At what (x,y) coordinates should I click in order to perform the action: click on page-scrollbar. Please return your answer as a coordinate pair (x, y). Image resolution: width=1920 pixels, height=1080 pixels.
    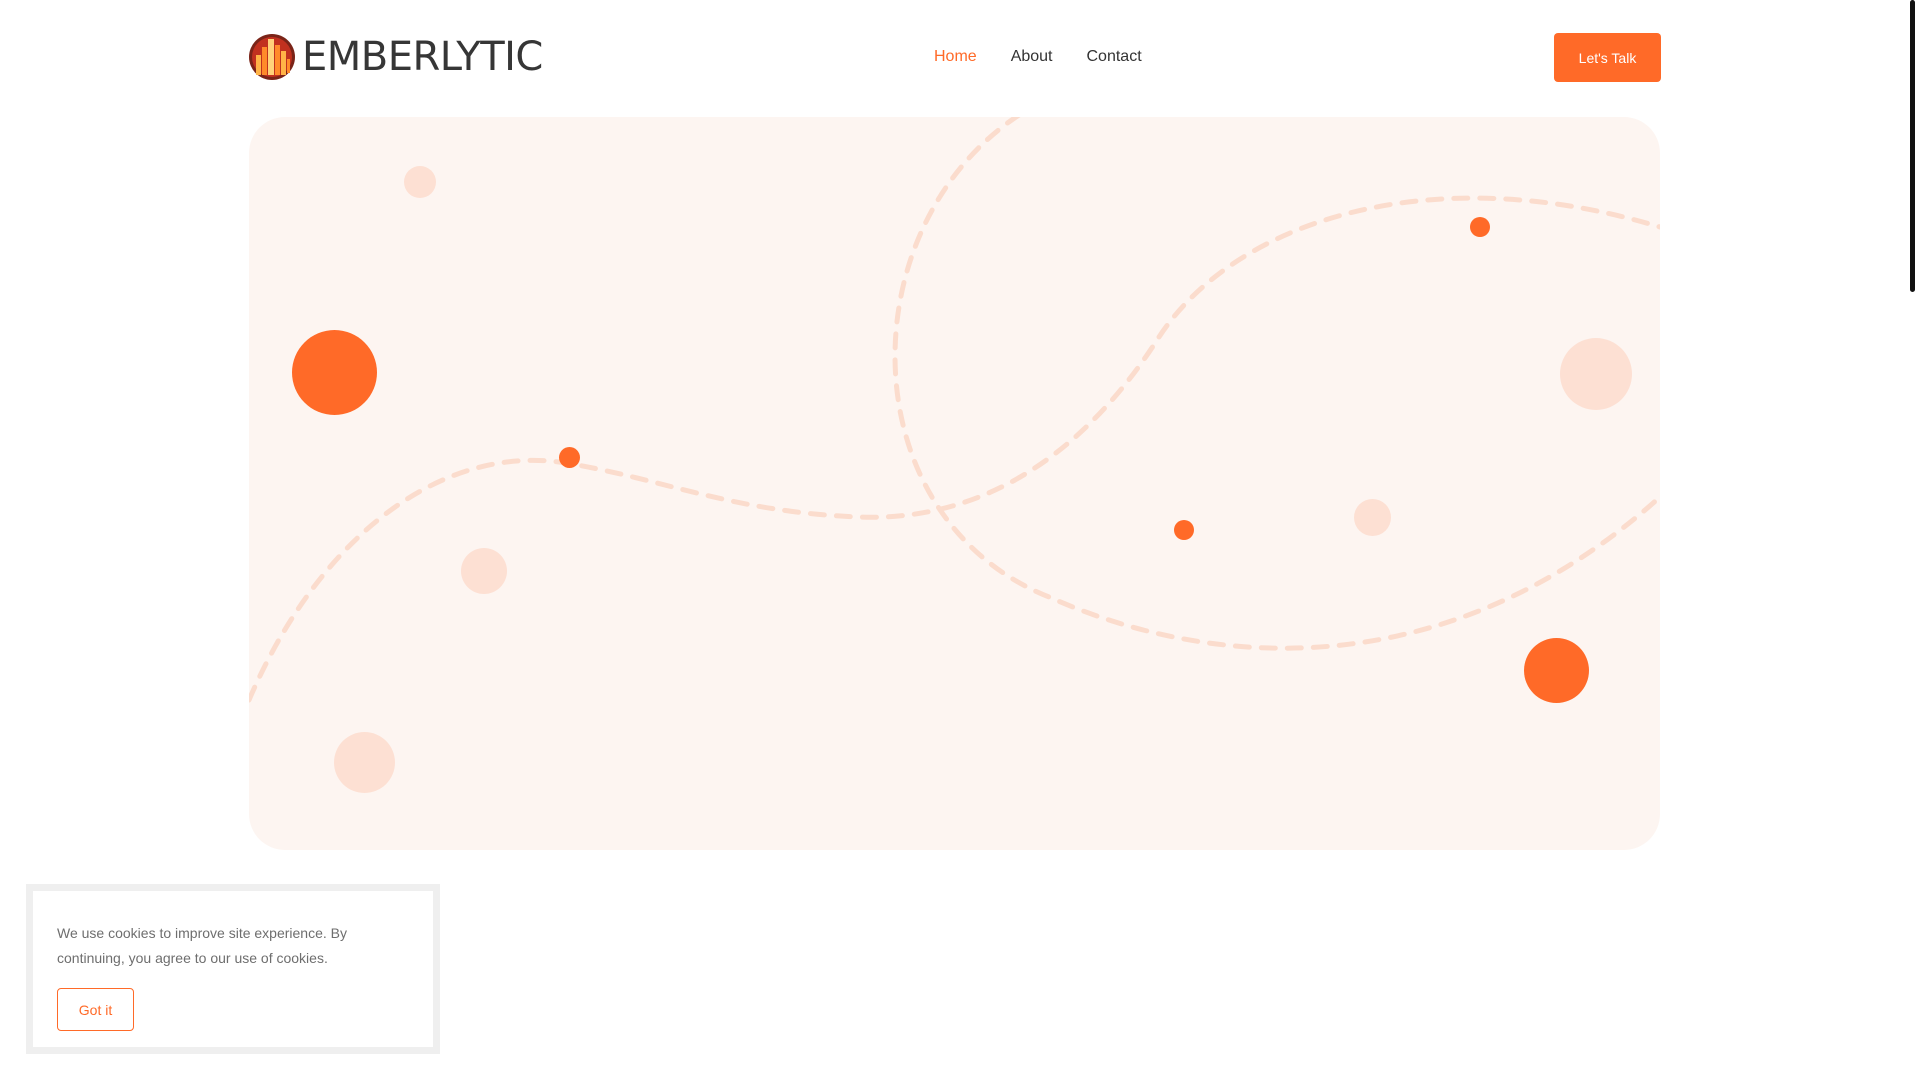
    Looking at the image, I should click on (1914, 540).